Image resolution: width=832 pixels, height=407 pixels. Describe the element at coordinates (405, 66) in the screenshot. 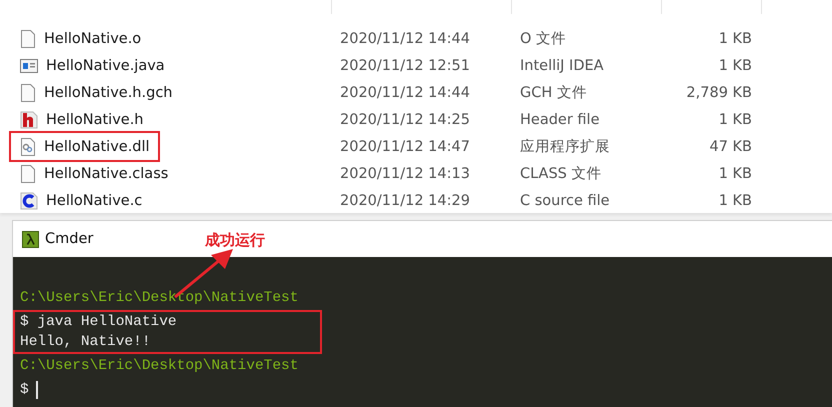

I see `file-date: 2020/11/12 12:51` at that location.